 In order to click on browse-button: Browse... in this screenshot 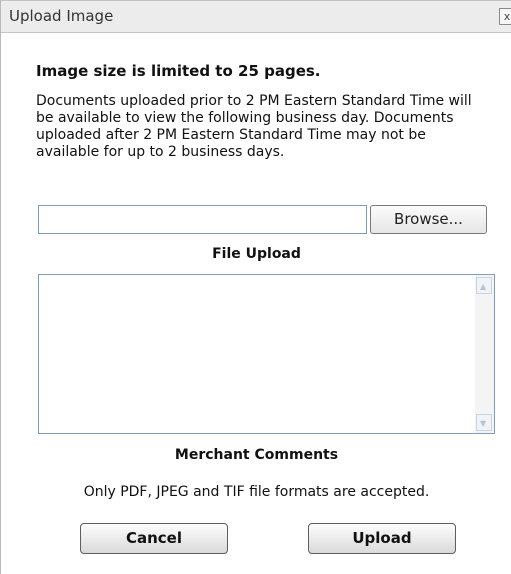, I will do `click(428, 219)`.